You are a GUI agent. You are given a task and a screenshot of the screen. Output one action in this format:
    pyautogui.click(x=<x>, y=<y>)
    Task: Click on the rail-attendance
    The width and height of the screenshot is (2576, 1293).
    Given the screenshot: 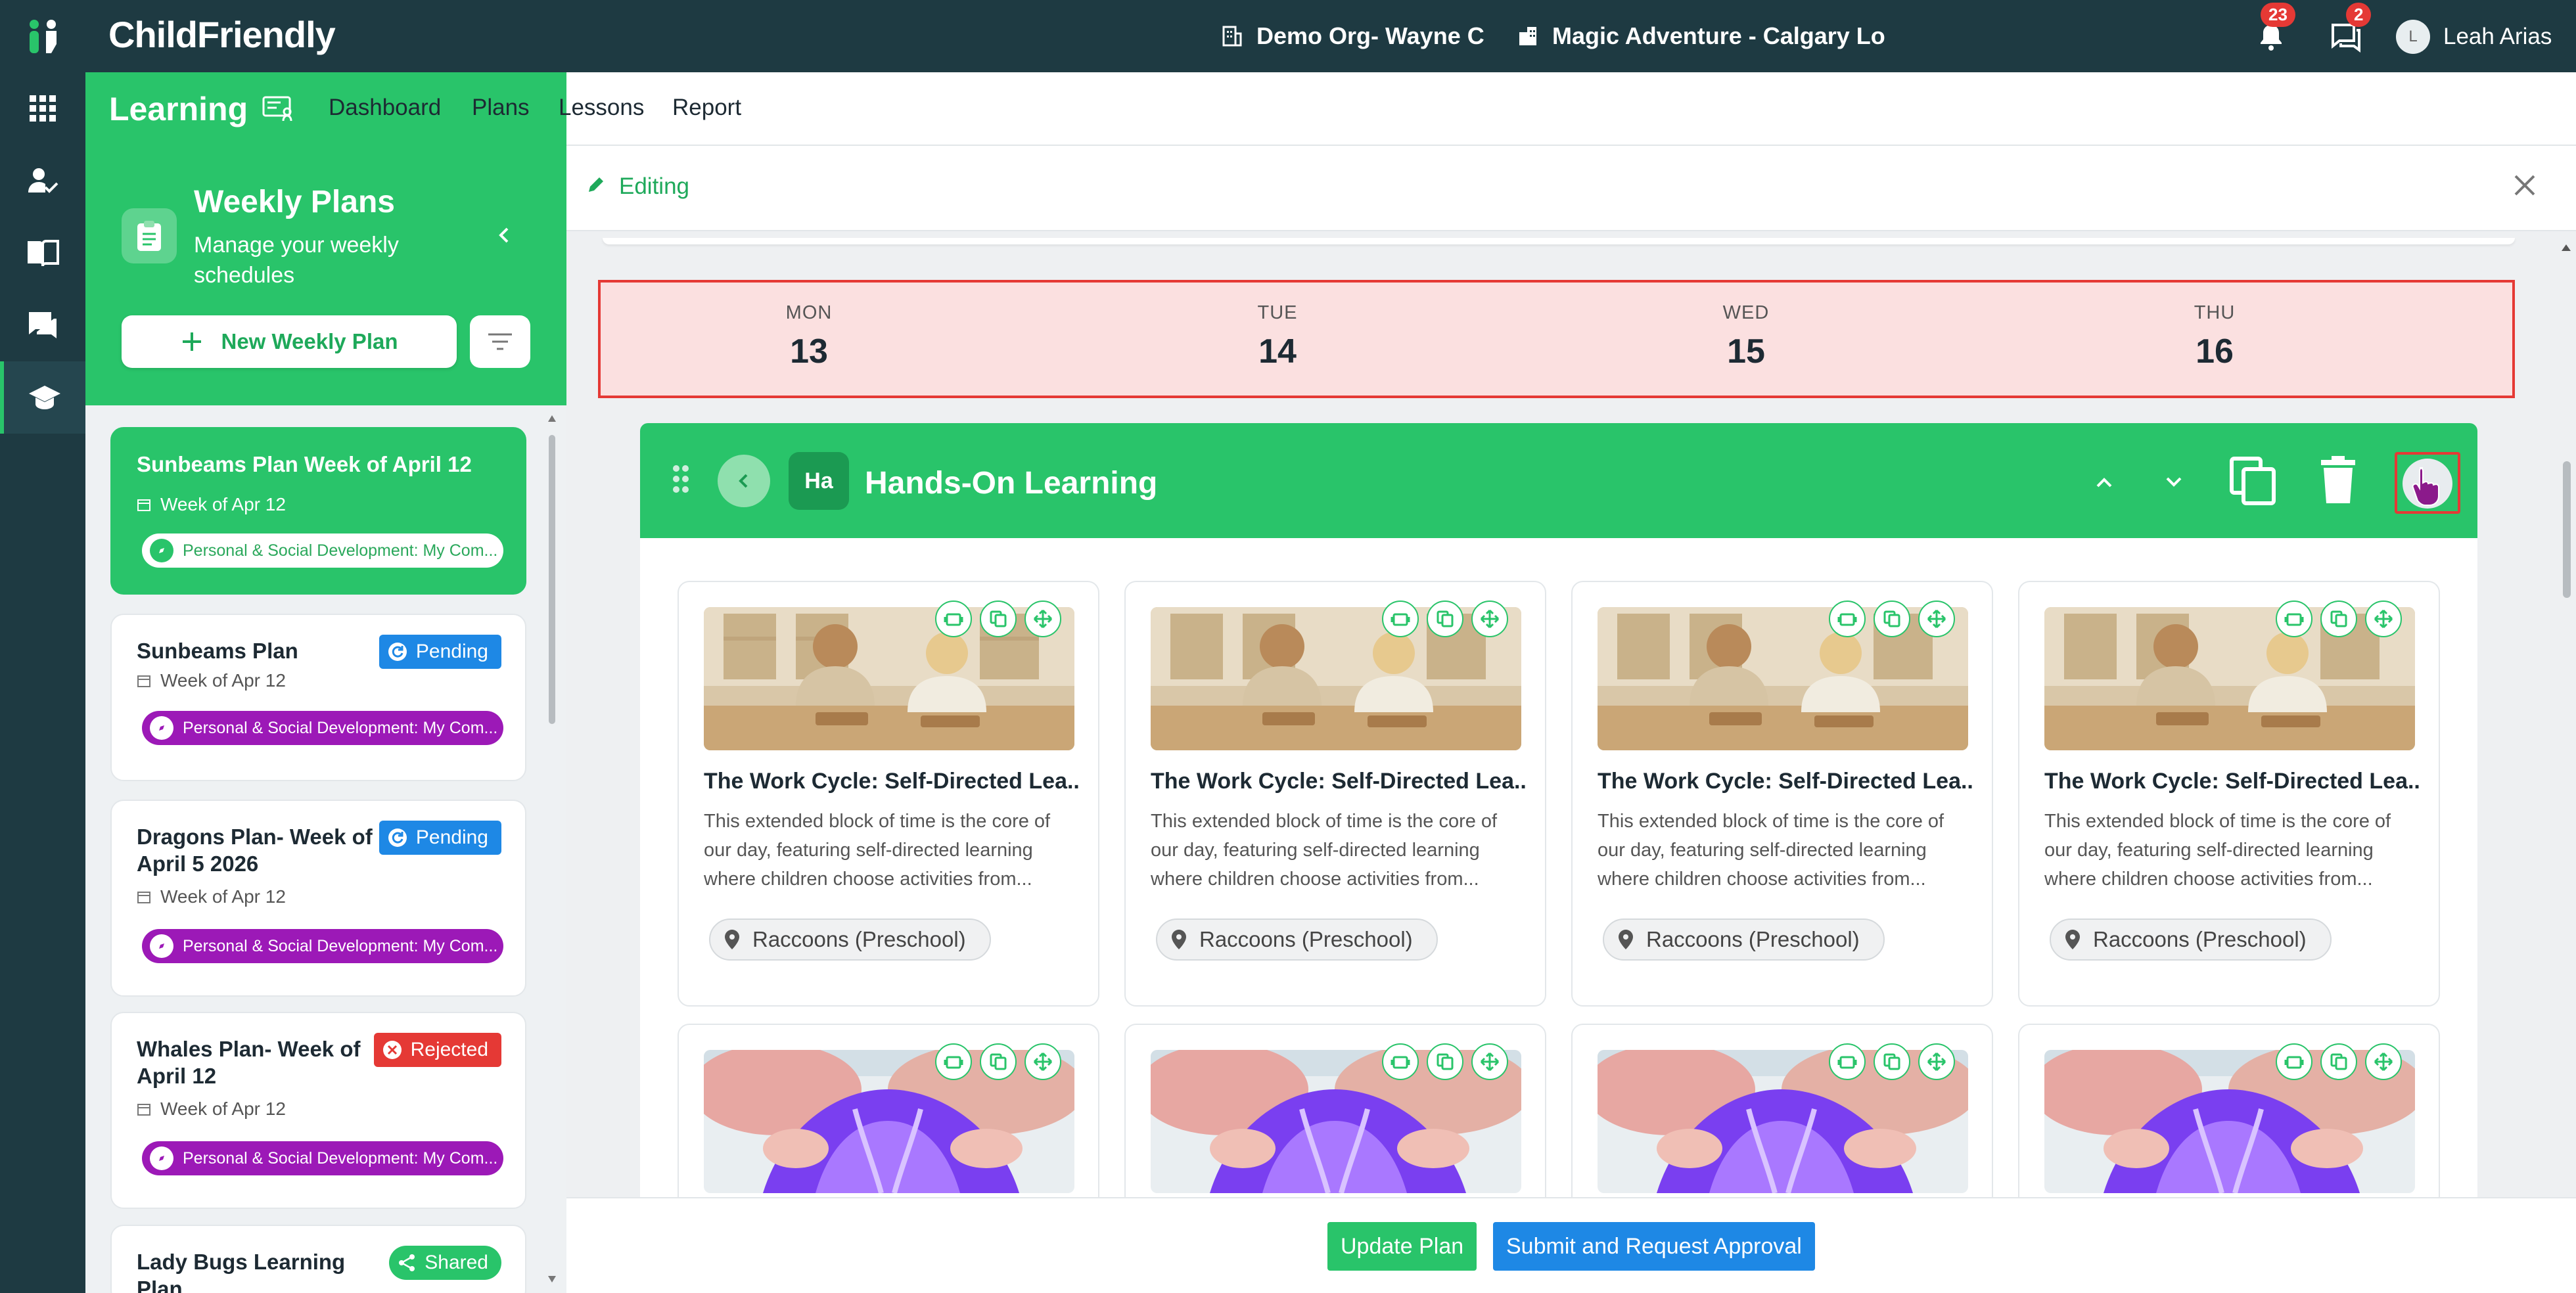 What is the action you would take?
    pyautogui.click(x=42, y=181)
    